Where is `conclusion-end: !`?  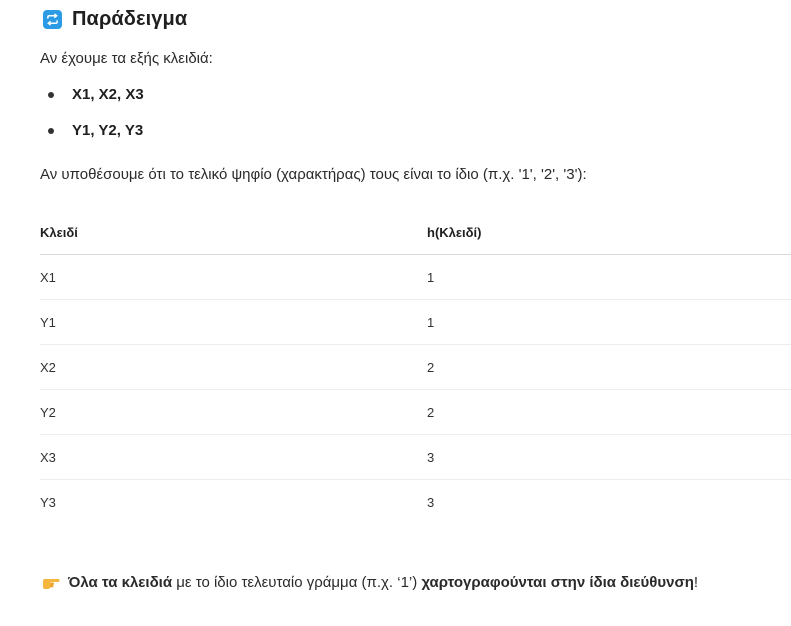
conclusion-end: ! is located at coordinates (696, 582).